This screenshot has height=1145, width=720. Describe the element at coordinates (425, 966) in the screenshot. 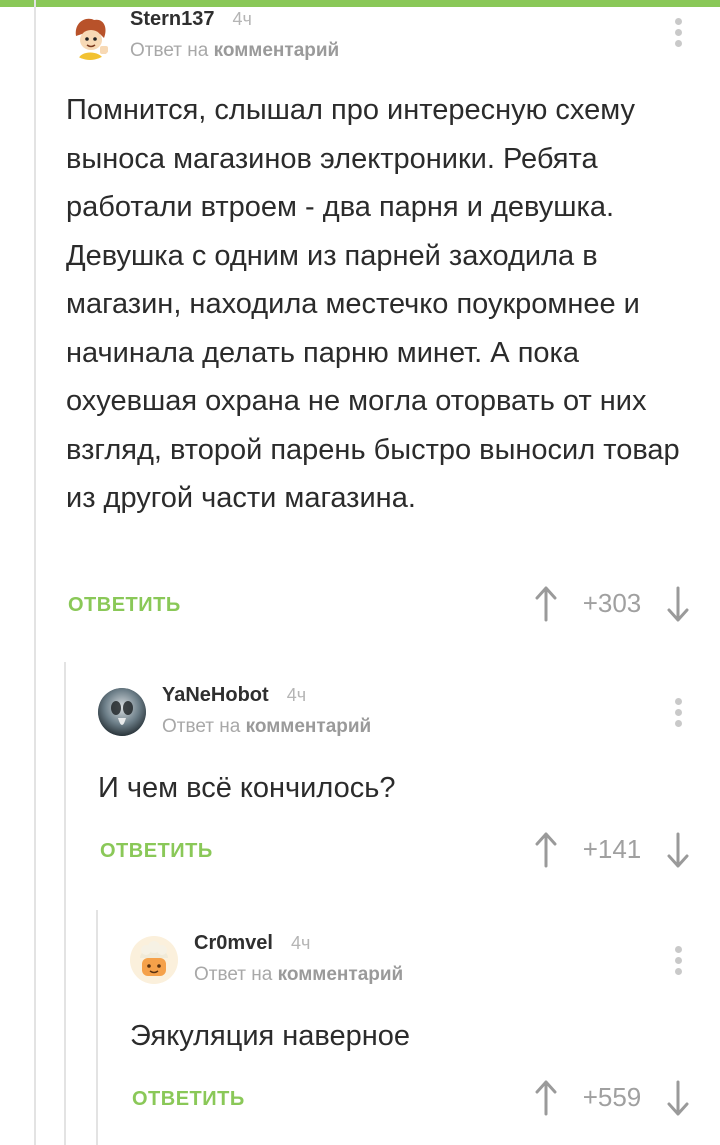

I see `comment-header: Cr0mvel 4ч Ответ на комментарий` at that location.